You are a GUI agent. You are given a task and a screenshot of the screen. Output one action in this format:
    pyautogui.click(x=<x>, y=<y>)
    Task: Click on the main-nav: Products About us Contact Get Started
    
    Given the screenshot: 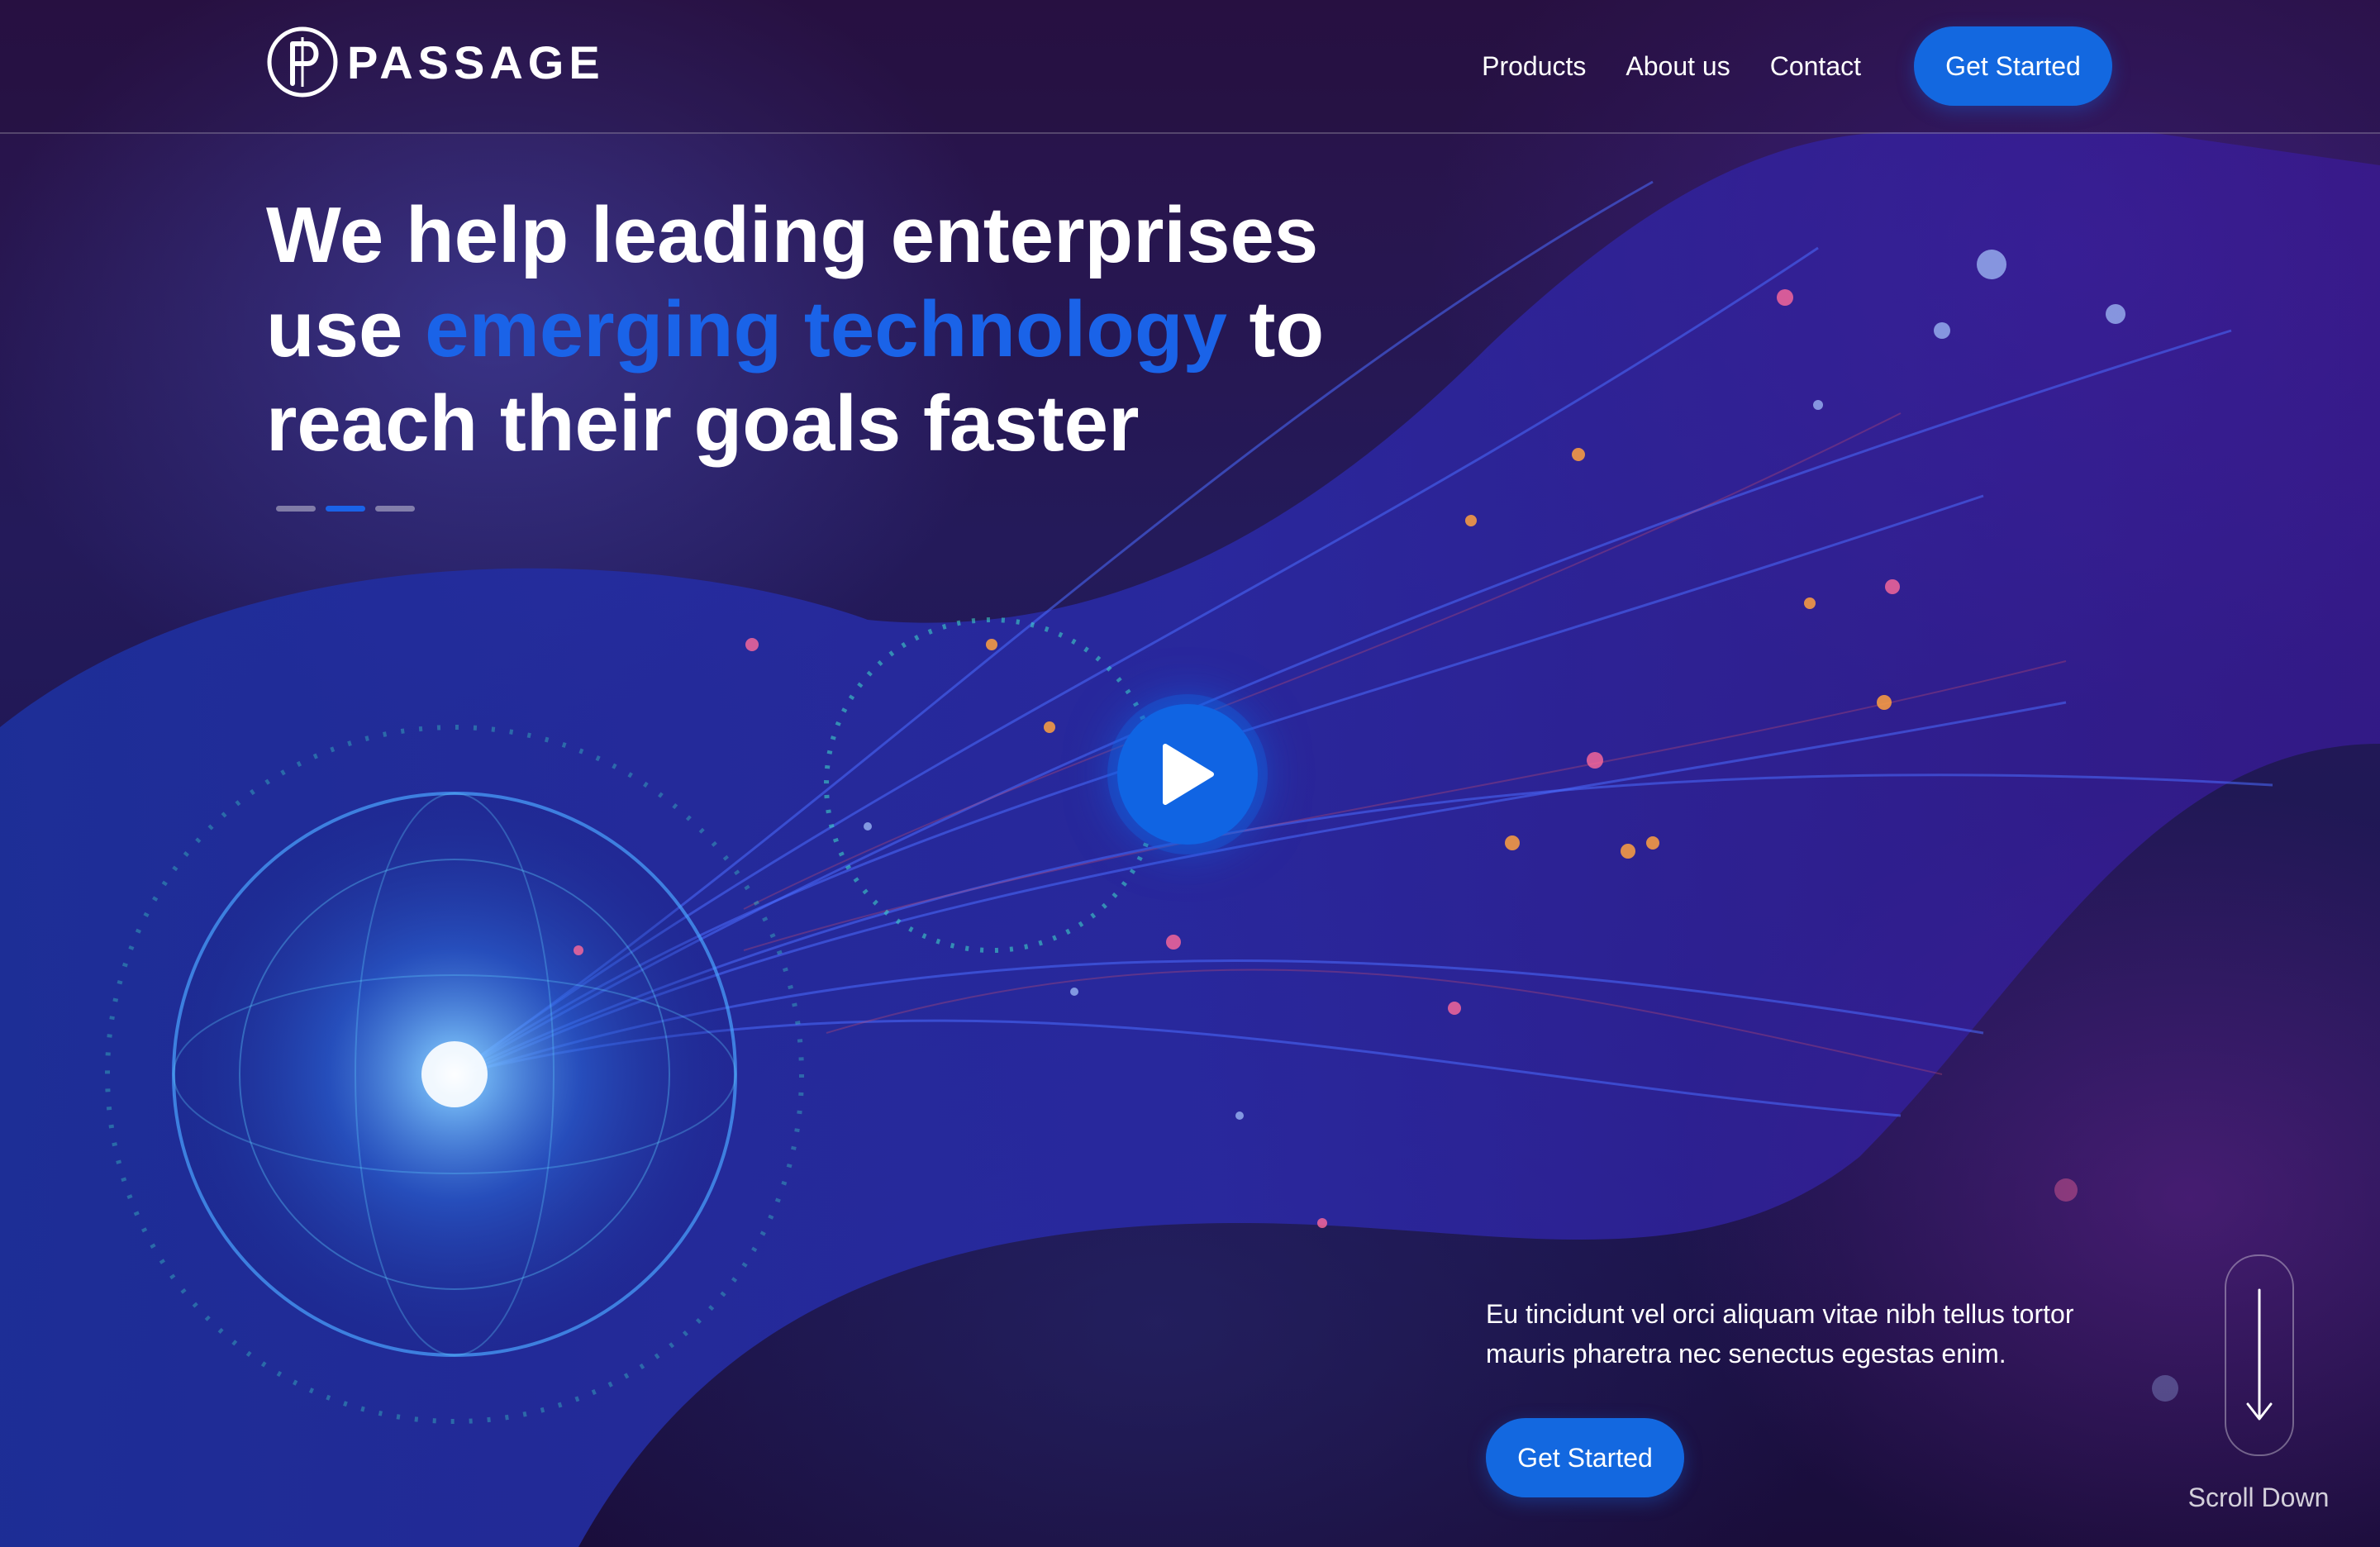 What is the action you would take?
    pyautogui.click(x=1797, y=66)
    